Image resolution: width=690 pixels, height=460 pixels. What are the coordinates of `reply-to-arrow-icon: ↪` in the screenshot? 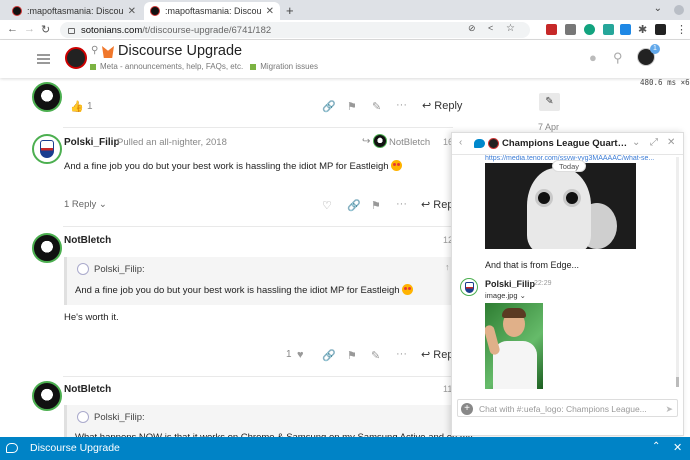 It's located at (366, 141).